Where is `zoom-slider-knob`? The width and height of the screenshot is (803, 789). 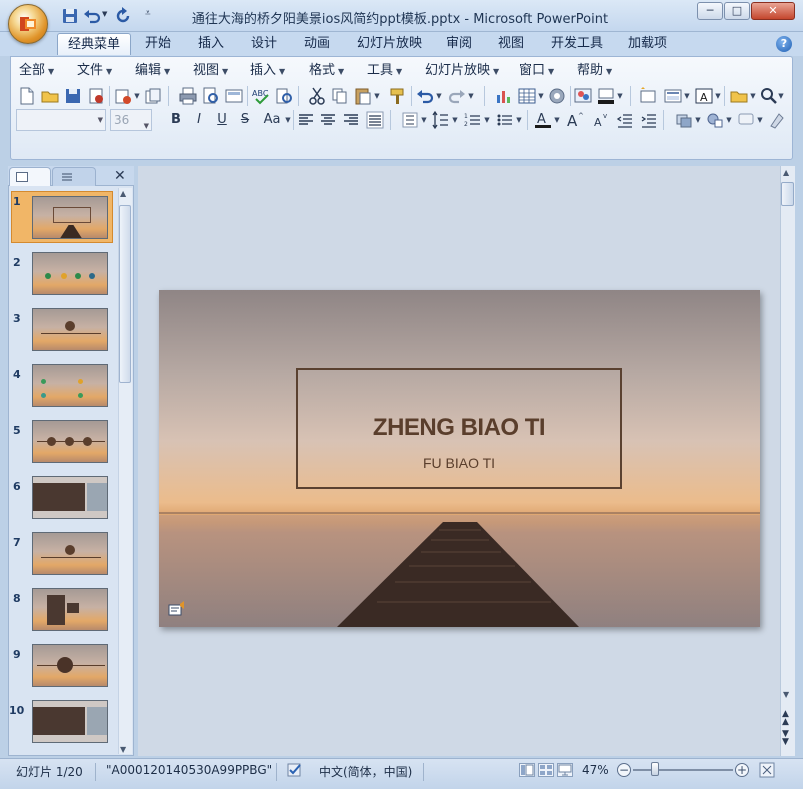 zoom-slider-knob is located at coordinates (655, 769).